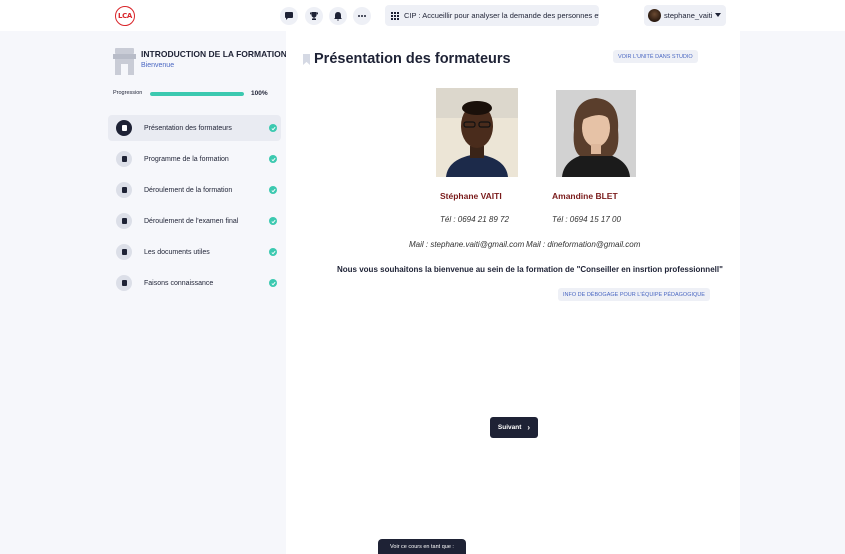 This screenshot has width=845, height=554. Describe the element at coordinates (289, 16) in the screenshot. I see `chat-icon` at that location.